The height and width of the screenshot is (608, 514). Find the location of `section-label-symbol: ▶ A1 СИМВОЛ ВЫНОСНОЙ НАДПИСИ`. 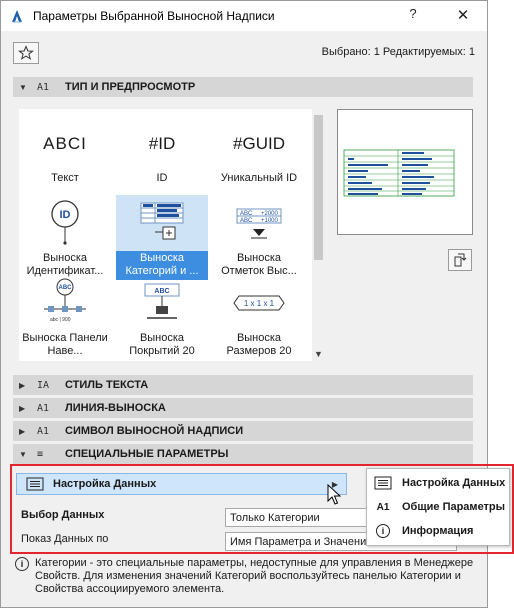

section-label-symbol: ▶ A1 СИМВОЛ ВЫНОСНОЙ НАДПИСИ is located at coordinates (243, 431).